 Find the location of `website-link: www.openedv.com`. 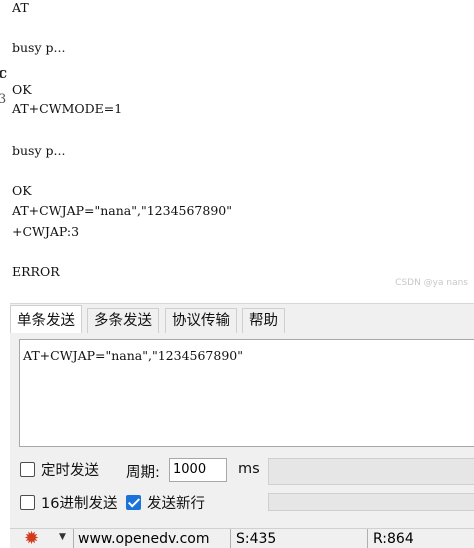

website-link: www.openedv.com is located at coordinates (144, 539).